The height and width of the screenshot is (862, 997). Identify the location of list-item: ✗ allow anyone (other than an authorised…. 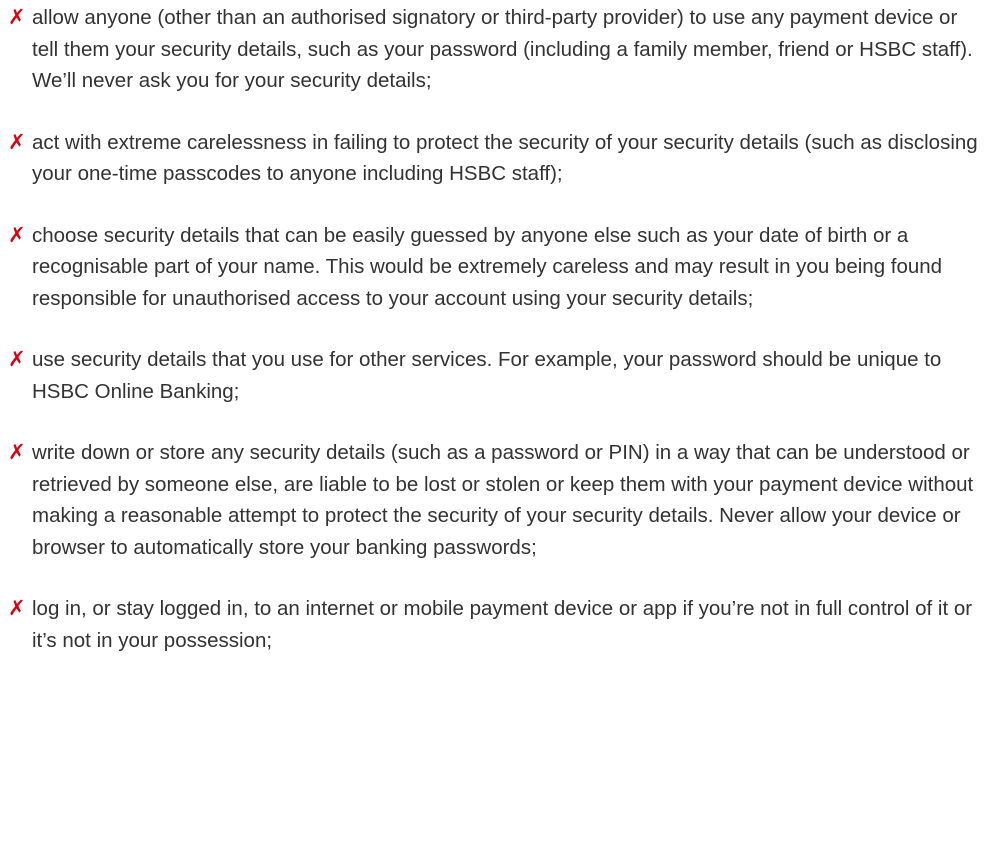
(495, 49).